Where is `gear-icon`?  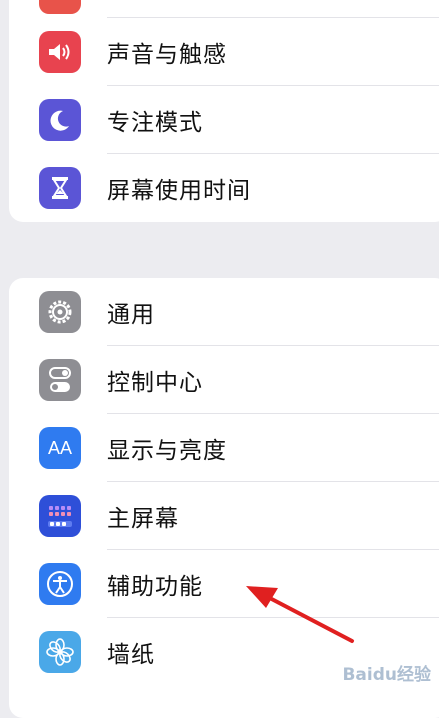
gear-icon is located at coordinates (60, 312).